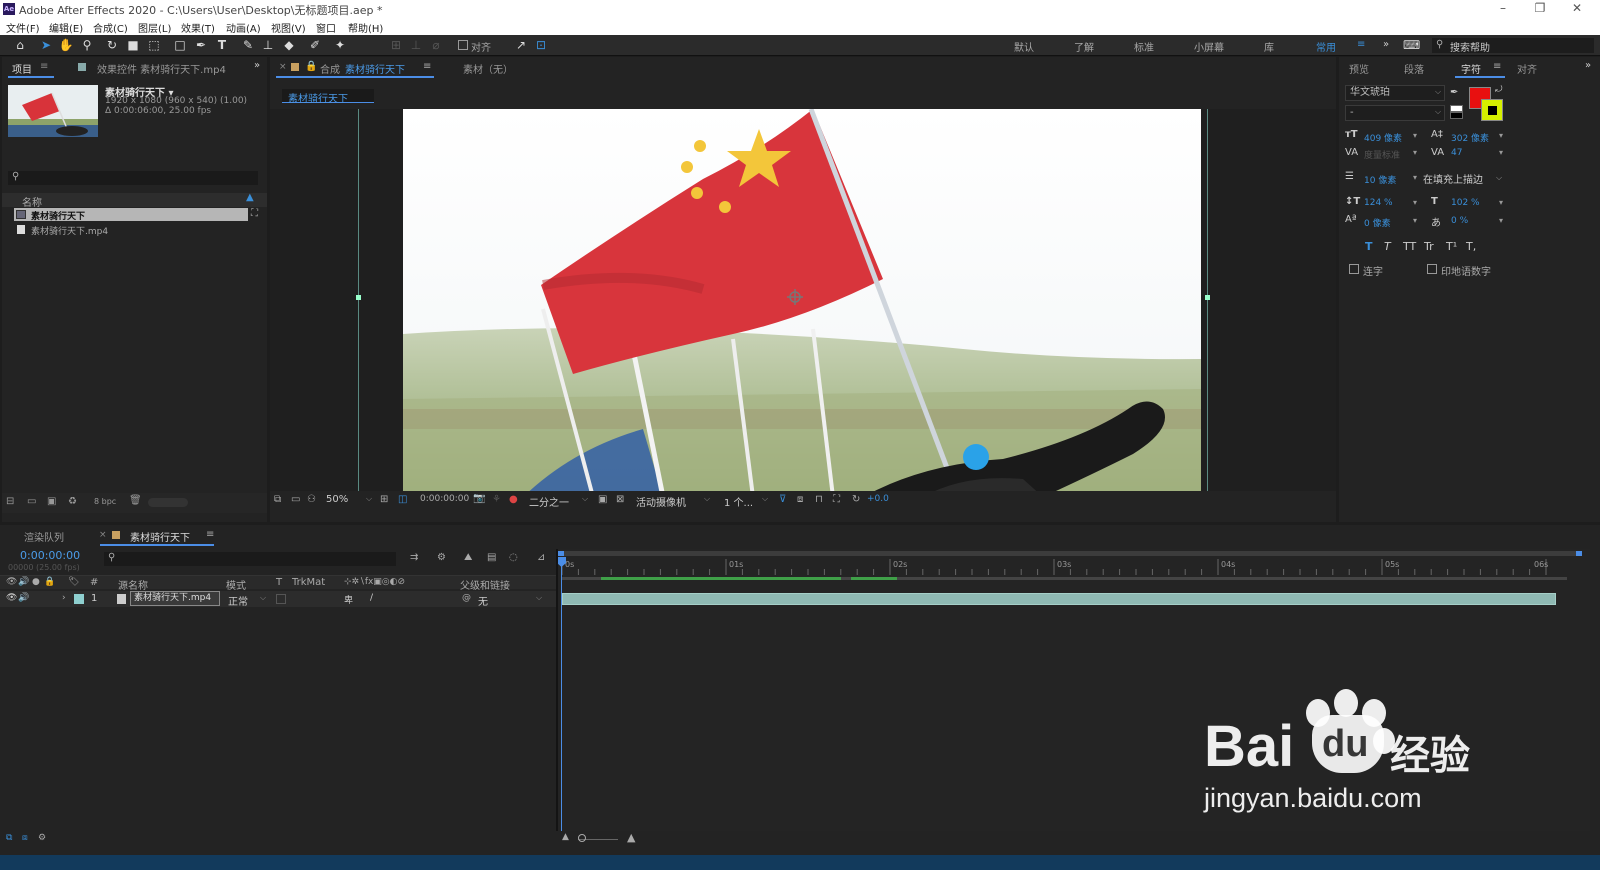  What do you see at coordinates (1380, 179) in the screenshot?
I see `stroke-width-value: 10 像素` at bounding box center [1380, 179].